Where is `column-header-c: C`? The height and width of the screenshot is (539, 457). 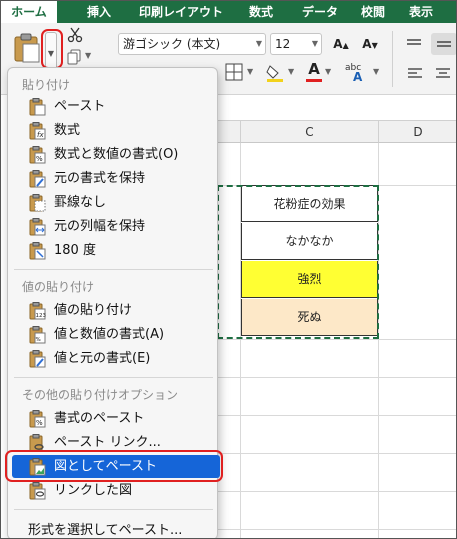
column-header-c: C is located at coordinates (310, 132).